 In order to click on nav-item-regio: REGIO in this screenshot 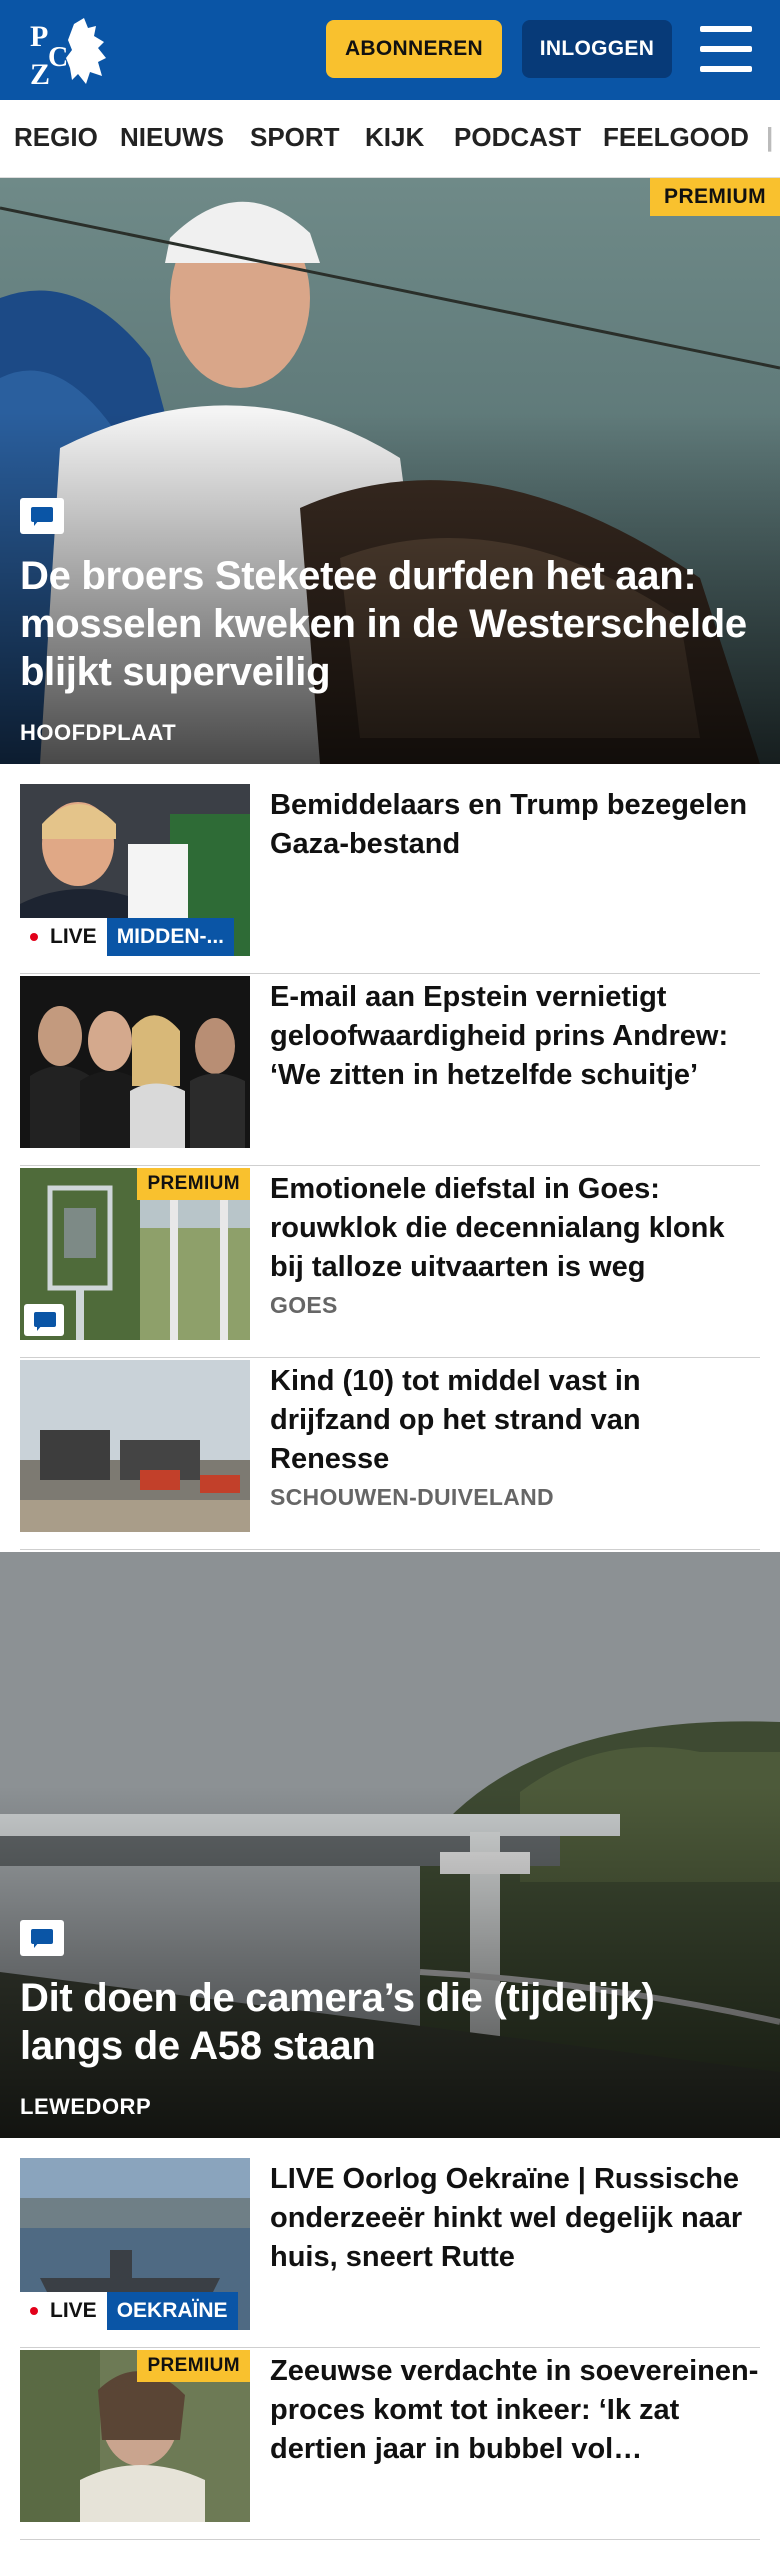, I will do `click(56, 137)`.